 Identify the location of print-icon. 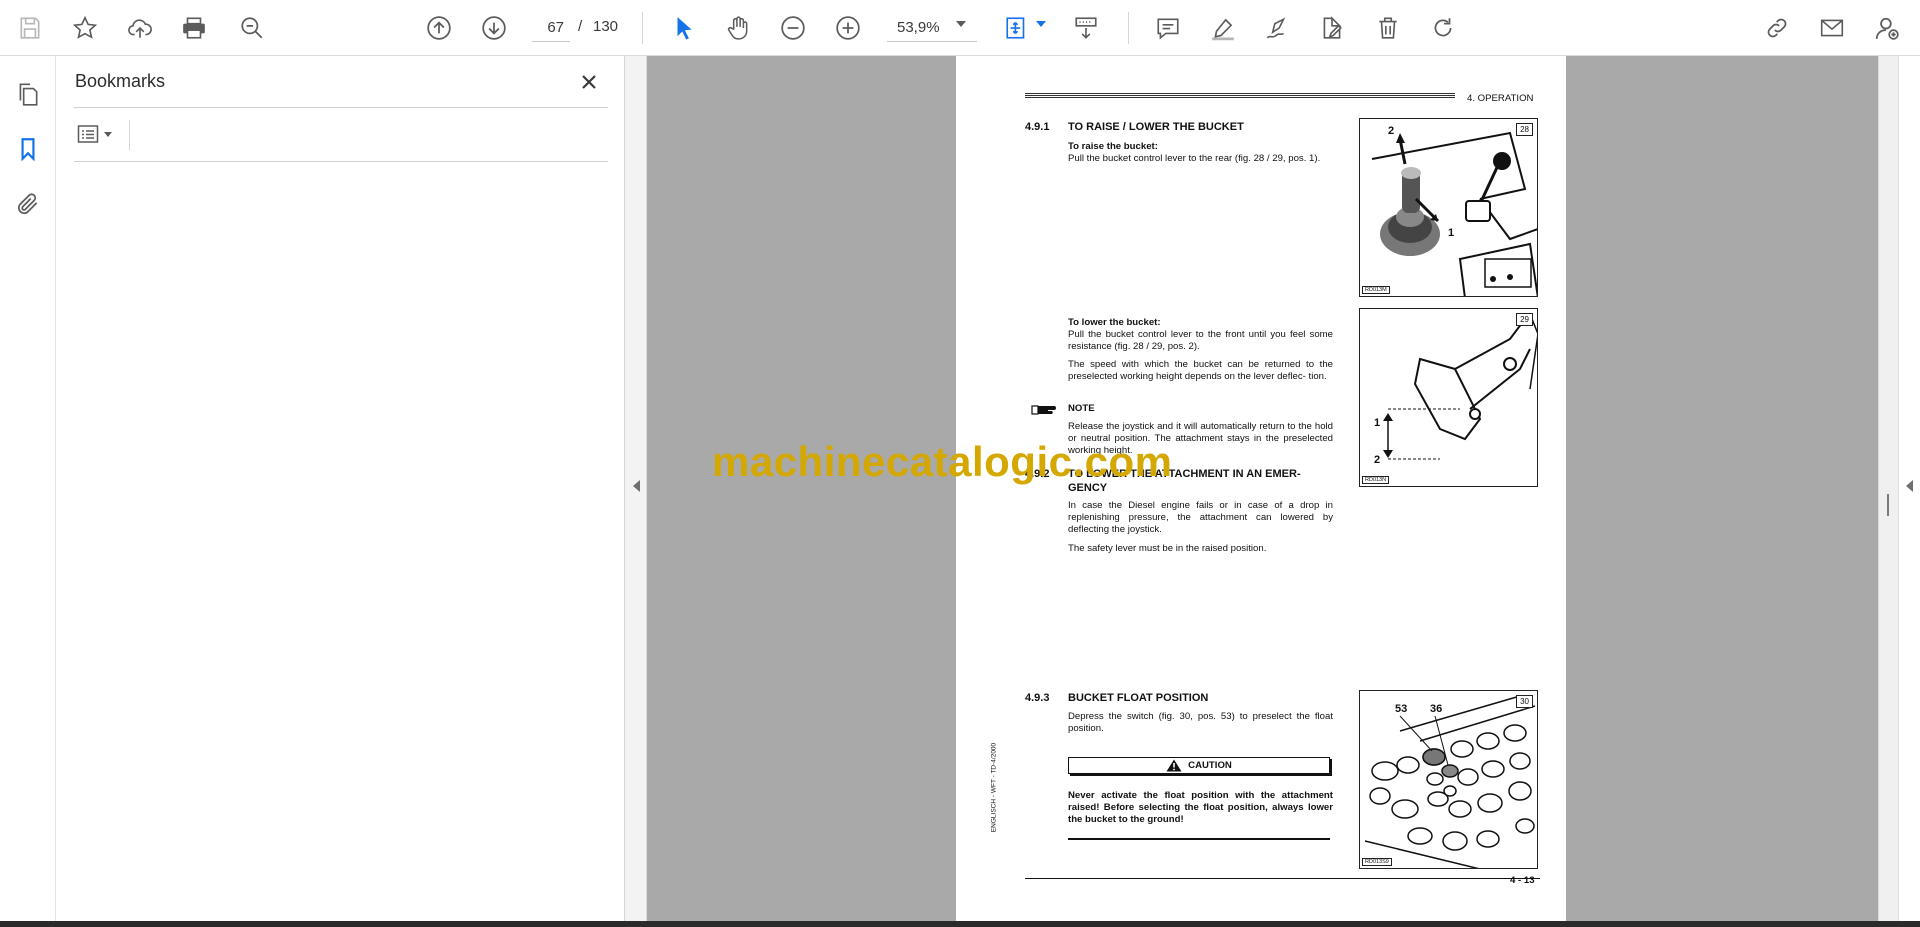
(194, 28).